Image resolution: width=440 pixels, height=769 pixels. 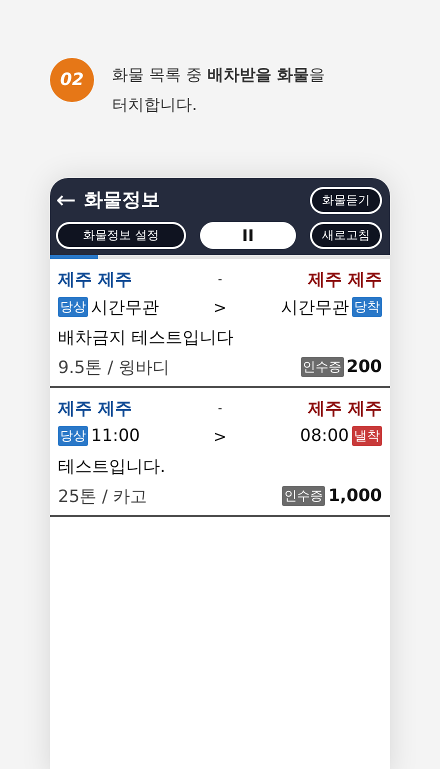 I want to click on refresh-button: 새로고침, so click(x=346, y=235).